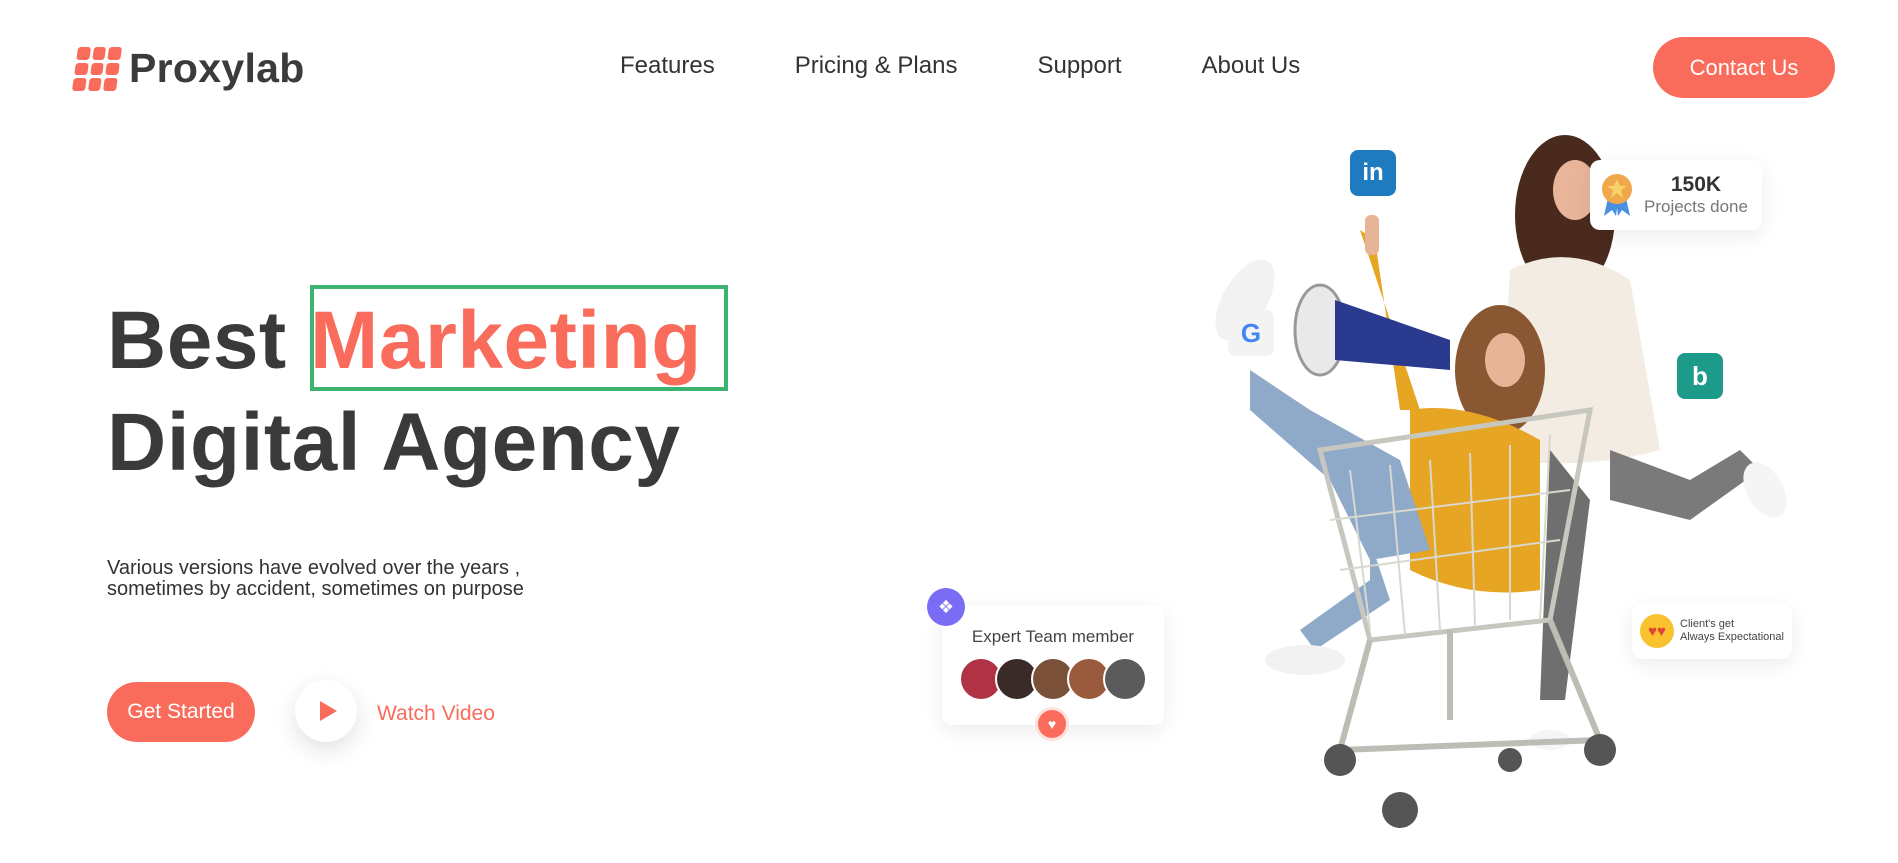  I want to click on nav-item-about: About Us, so click(1251, 66).